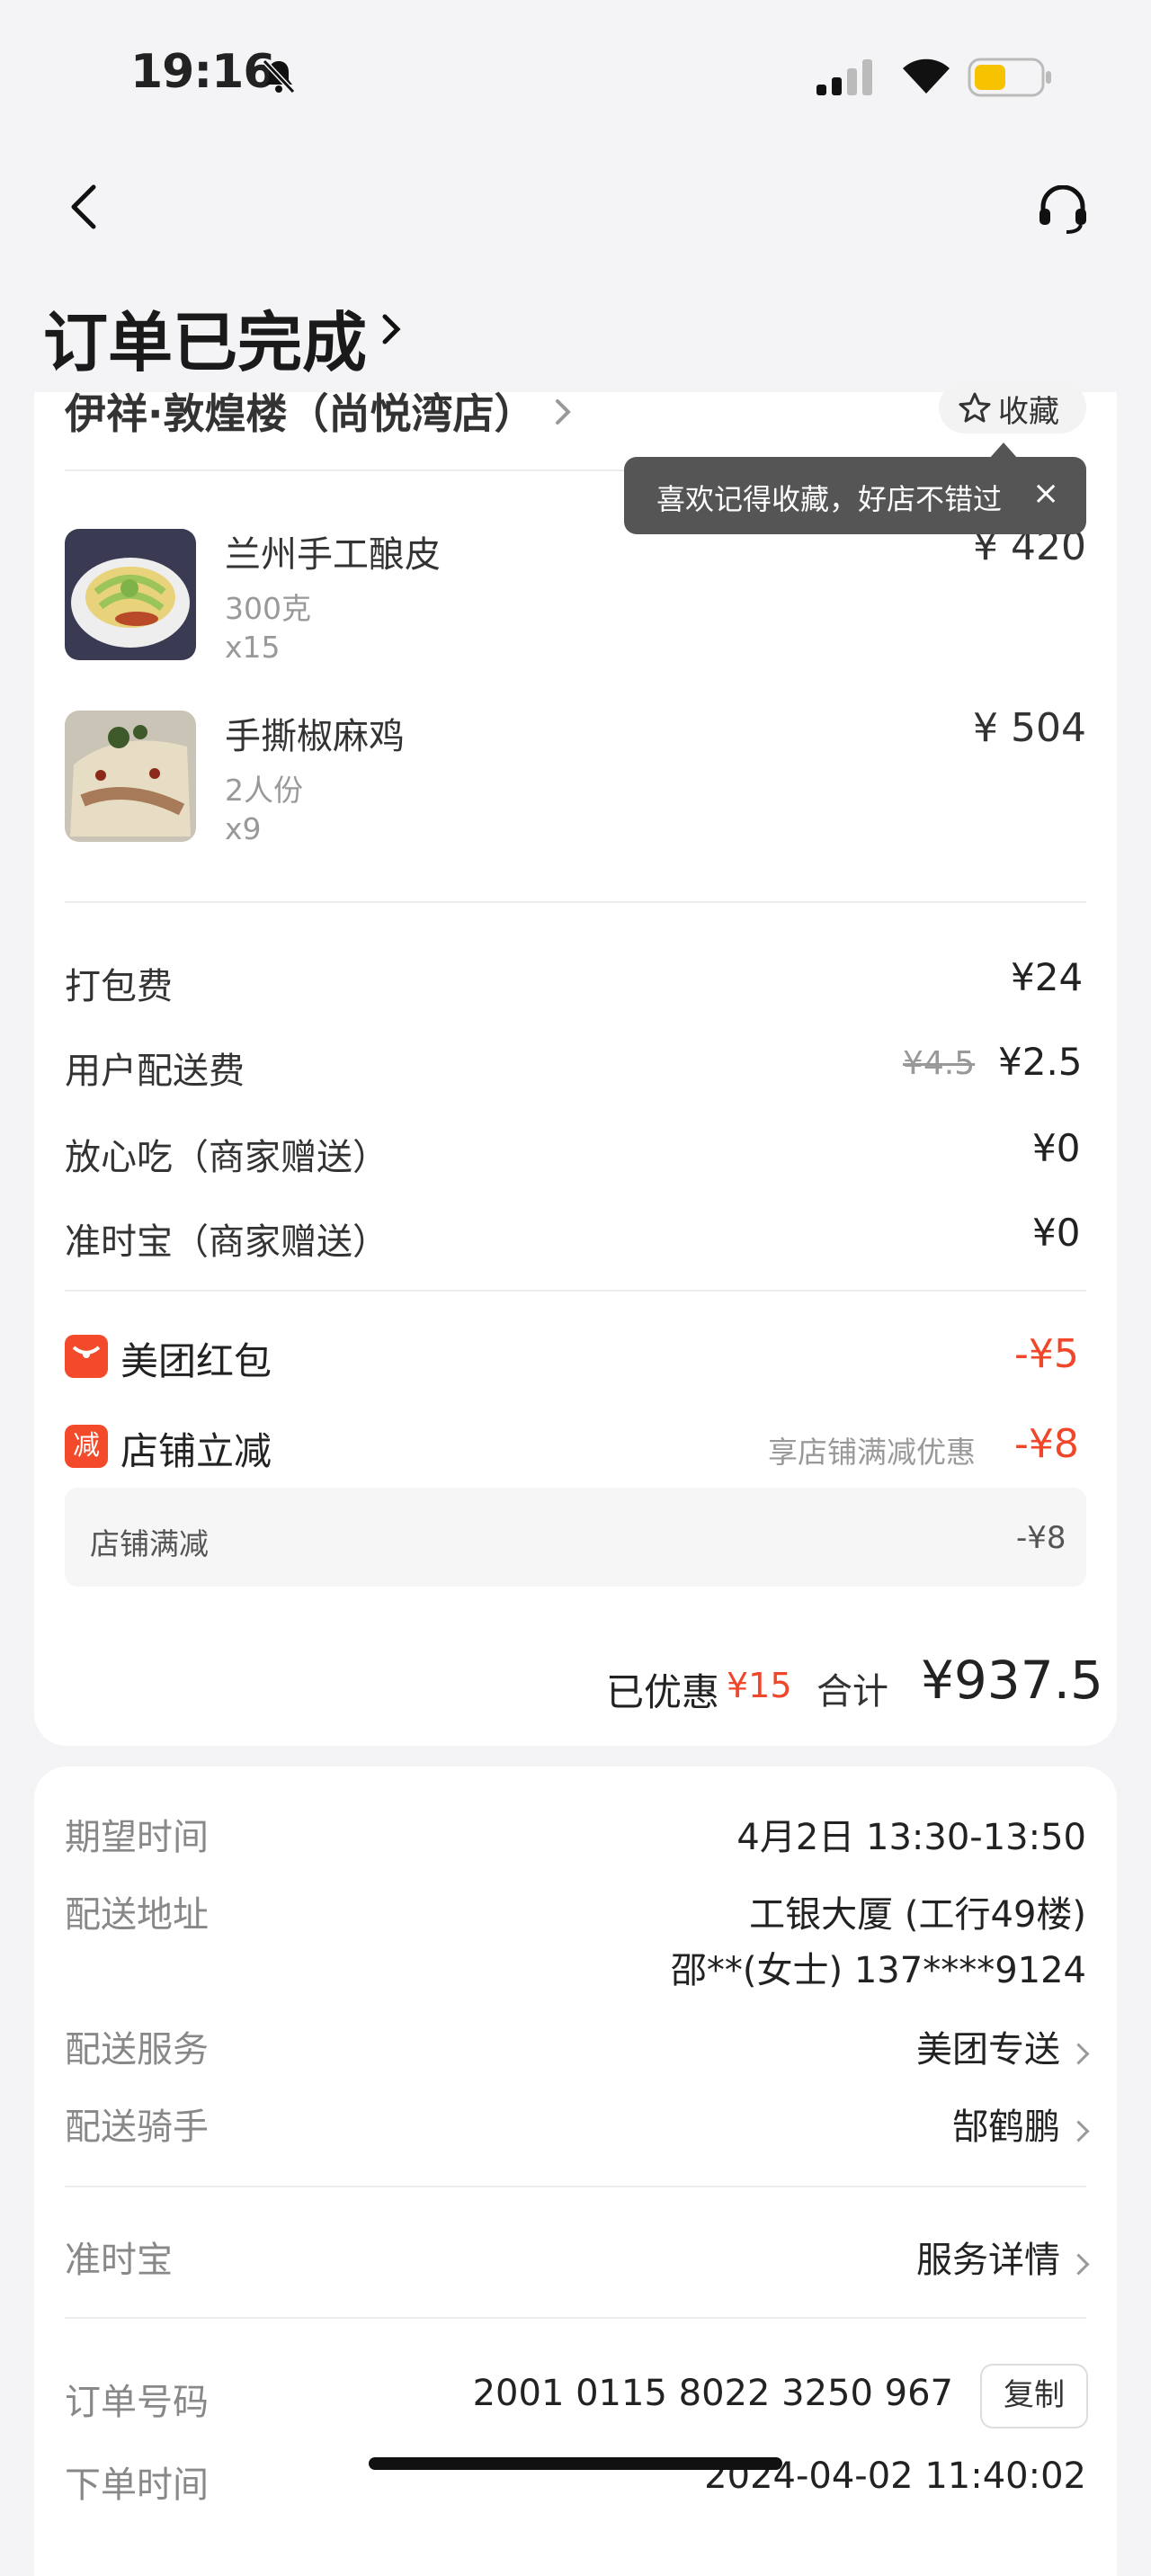  I want to click on expected-time-value: 4月2日 13:30-13:50, so click(911, 1837).